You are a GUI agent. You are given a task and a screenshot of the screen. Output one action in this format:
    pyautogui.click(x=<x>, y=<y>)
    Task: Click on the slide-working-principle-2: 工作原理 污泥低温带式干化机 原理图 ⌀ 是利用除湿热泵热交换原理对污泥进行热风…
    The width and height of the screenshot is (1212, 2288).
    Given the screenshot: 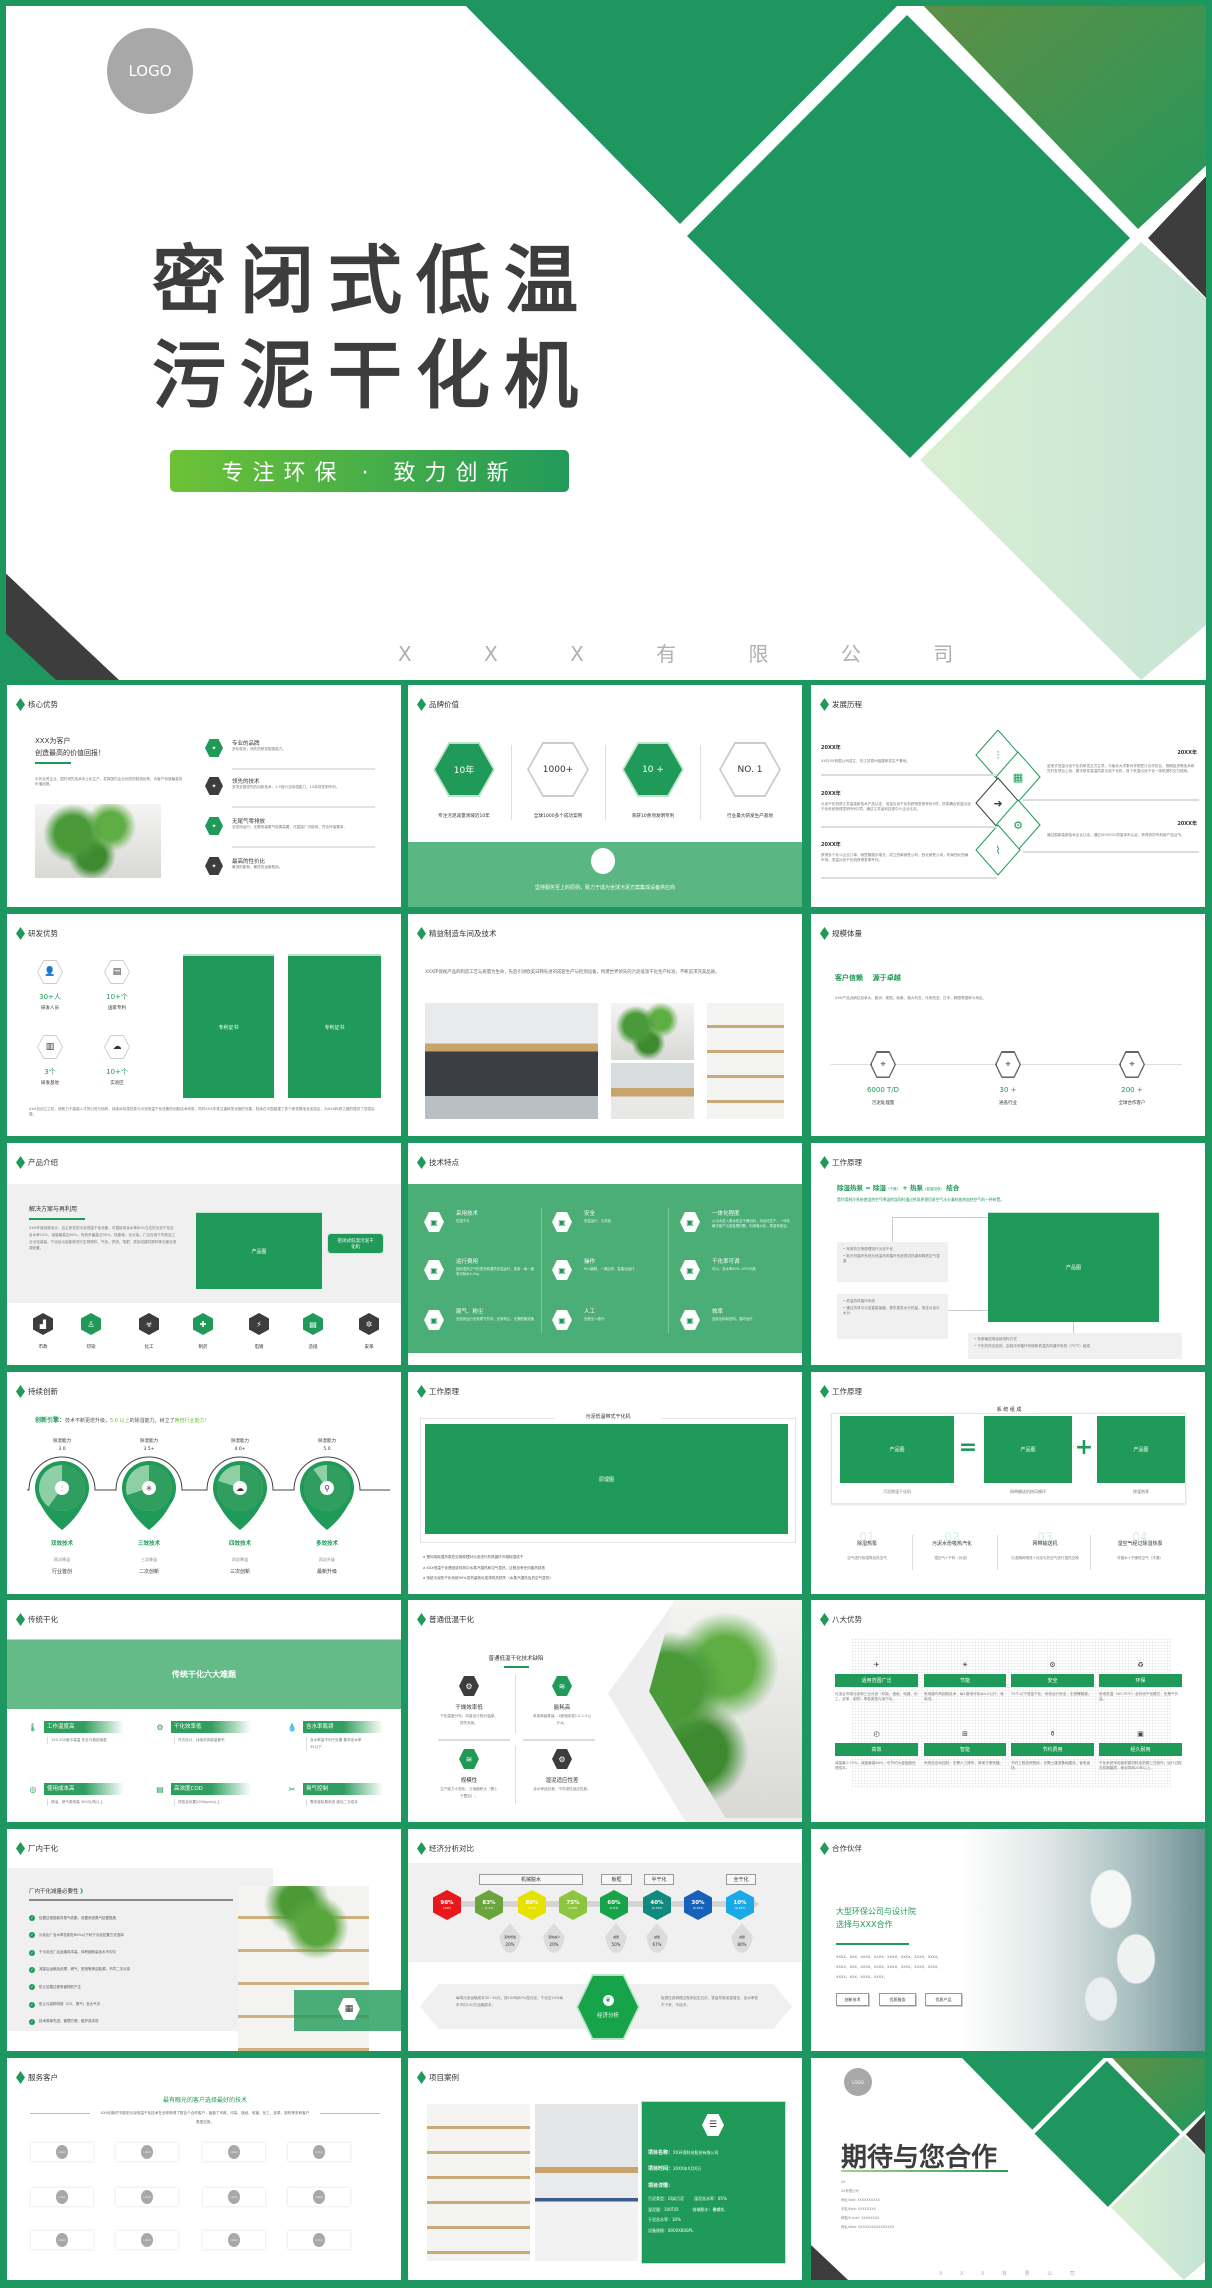 What is the action you would take?
    pyautogui.click(x=605, y=1483)
    